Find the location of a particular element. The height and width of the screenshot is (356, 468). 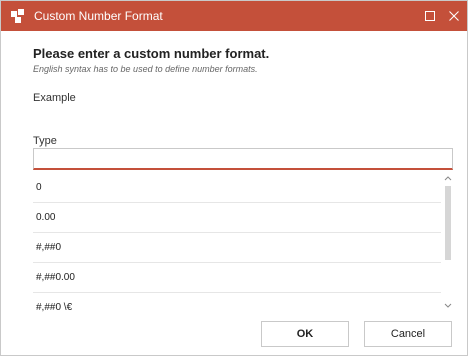

close-icon is located at coordinates (454, 16).